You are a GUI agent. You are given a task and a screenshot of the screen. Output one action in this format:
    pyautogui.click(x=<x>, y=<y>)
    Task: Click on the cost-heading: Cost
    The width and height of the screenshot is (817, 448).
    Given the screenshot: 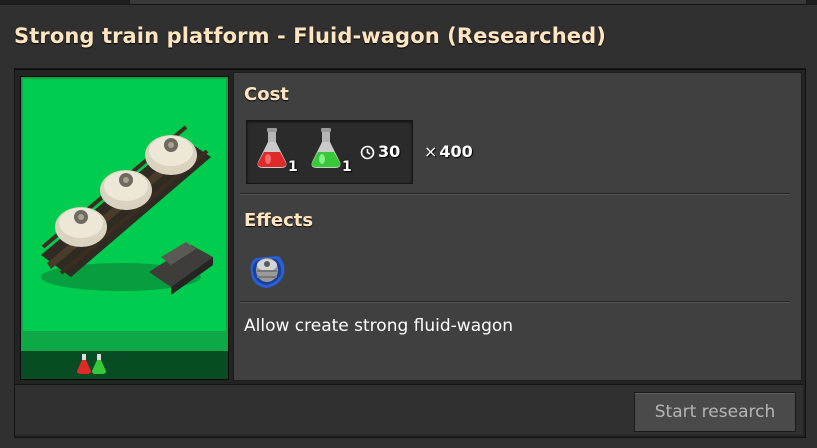 What is the action you would take?
    pyautogui.click(x=266, y=94)
    